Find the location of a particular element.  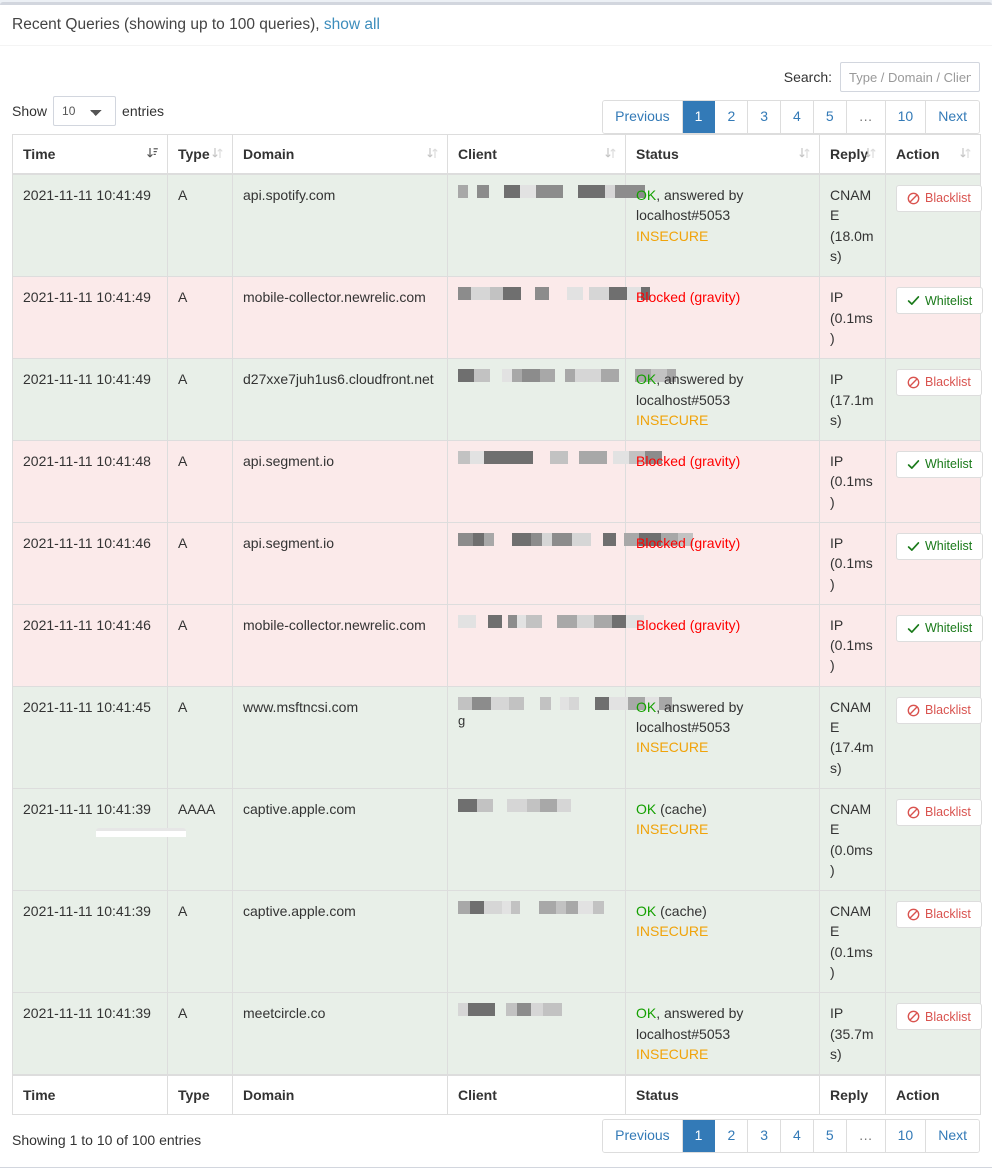

reply-duration: (0.1ms) is located at coordinates (851, 491).